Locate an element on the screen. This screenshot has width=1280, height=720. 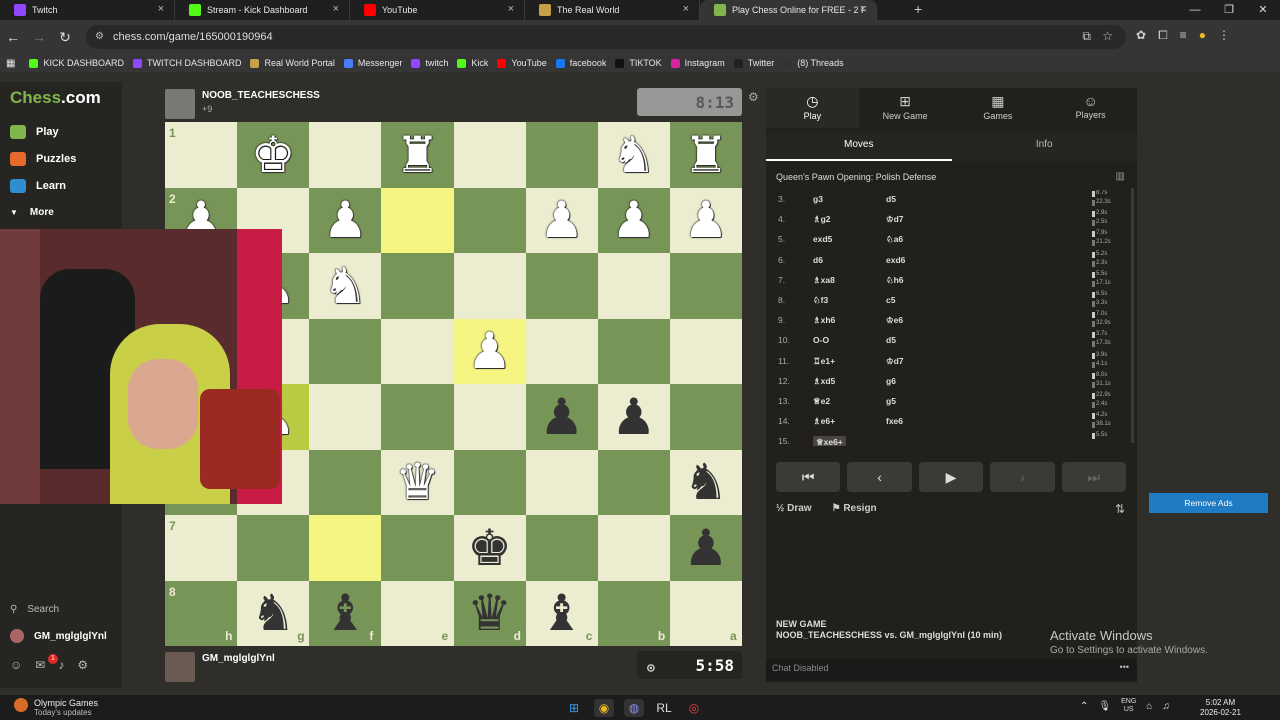
first-move-button: ⏮ is located at coordinates (808, 477).